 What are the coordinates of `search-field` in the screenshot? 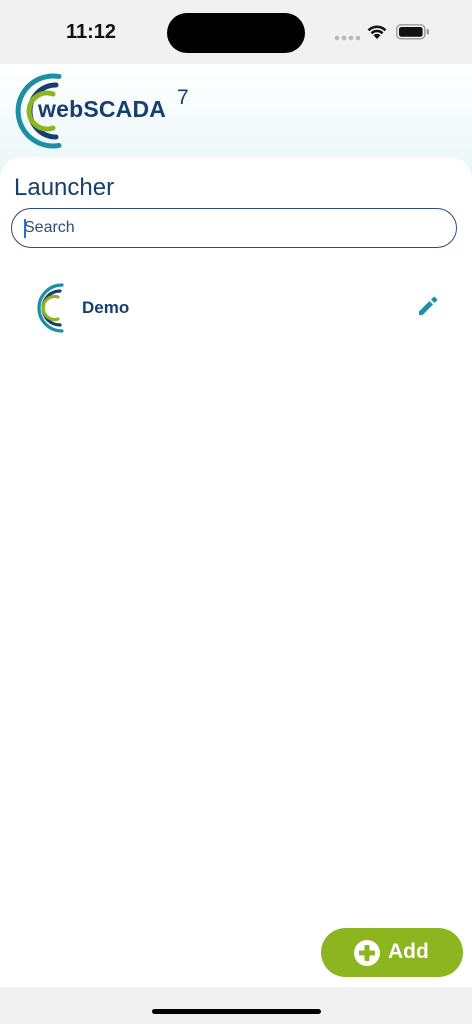 It's located at (234, 228).